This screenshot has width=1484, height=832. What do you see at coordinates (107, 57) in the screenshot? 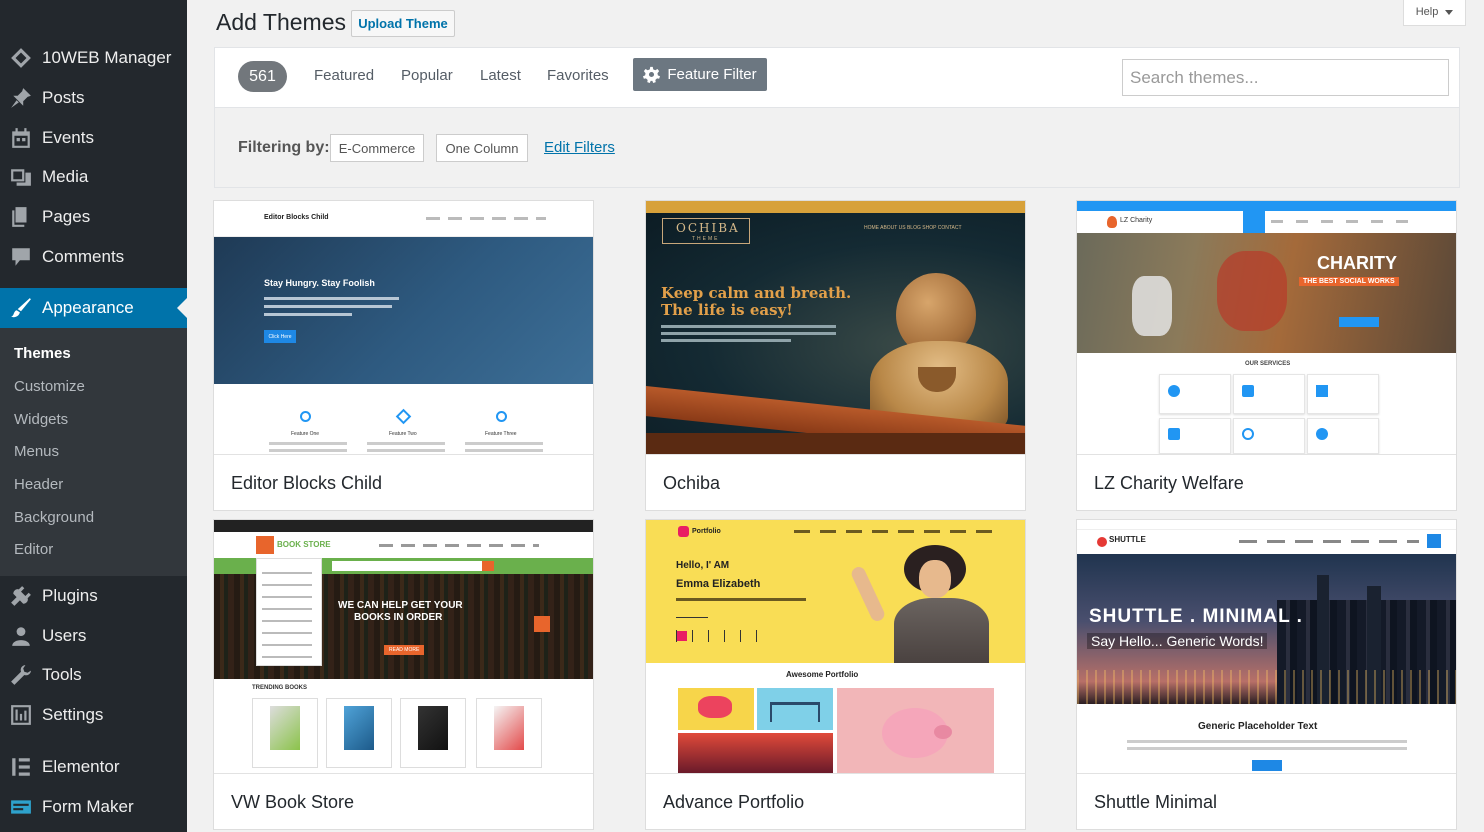
I see `sidebar-item-label: 10WEB Manager` at bounding box center [107, 57].